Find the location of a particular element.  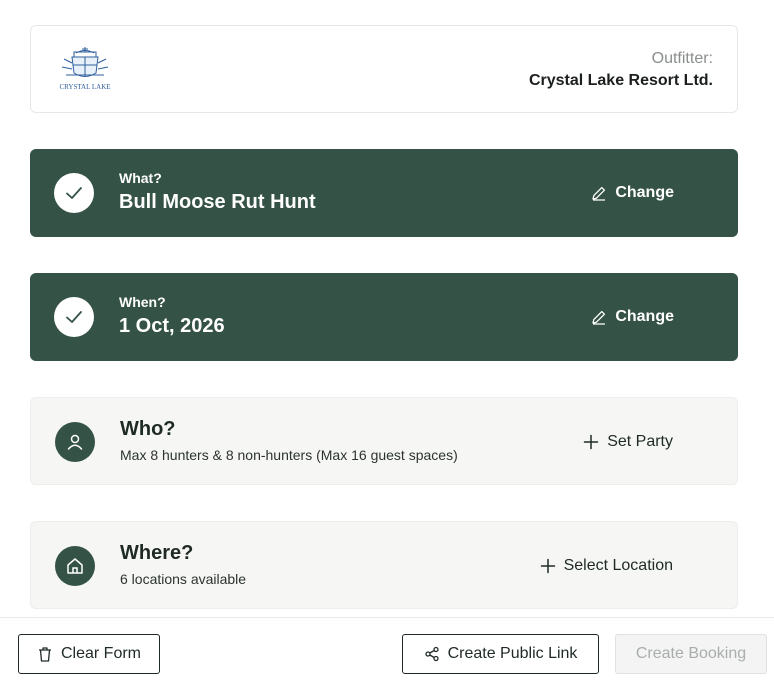

select-location-label: Select Location is located at coordinates (618, 565).